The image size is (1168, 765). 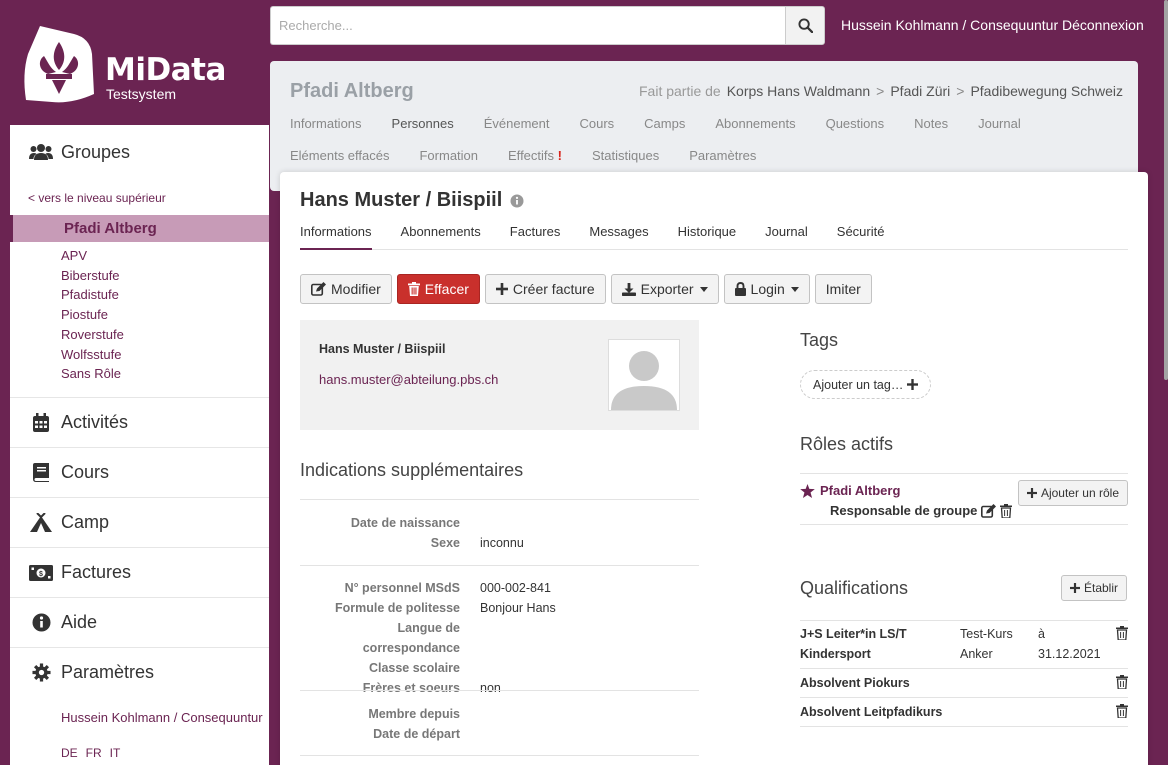 What do you see at coordinates (755, 123) in the screenshot?
I see `tab-group-subscriptions: Abonnements` at bounding box center [755, 123].